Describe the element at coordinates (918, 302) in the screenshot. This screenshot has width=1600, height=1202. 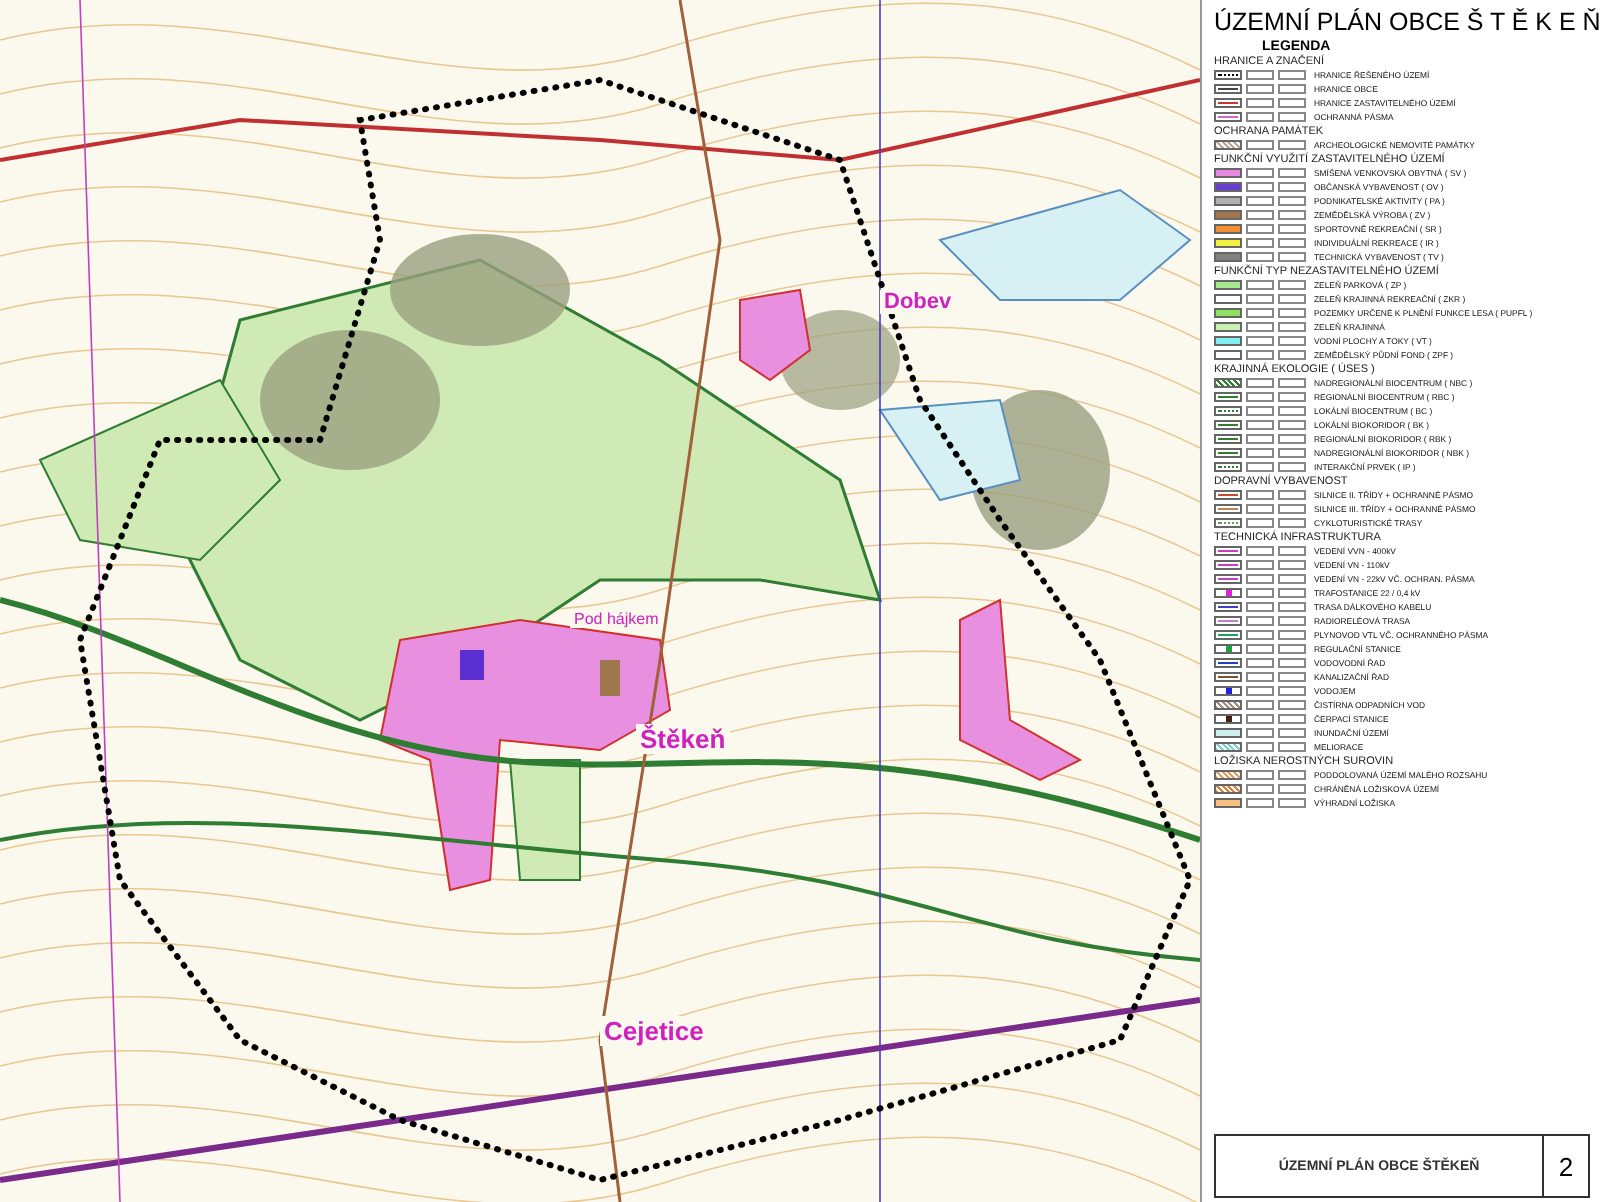
I see `place-name: Dobev` at that location.